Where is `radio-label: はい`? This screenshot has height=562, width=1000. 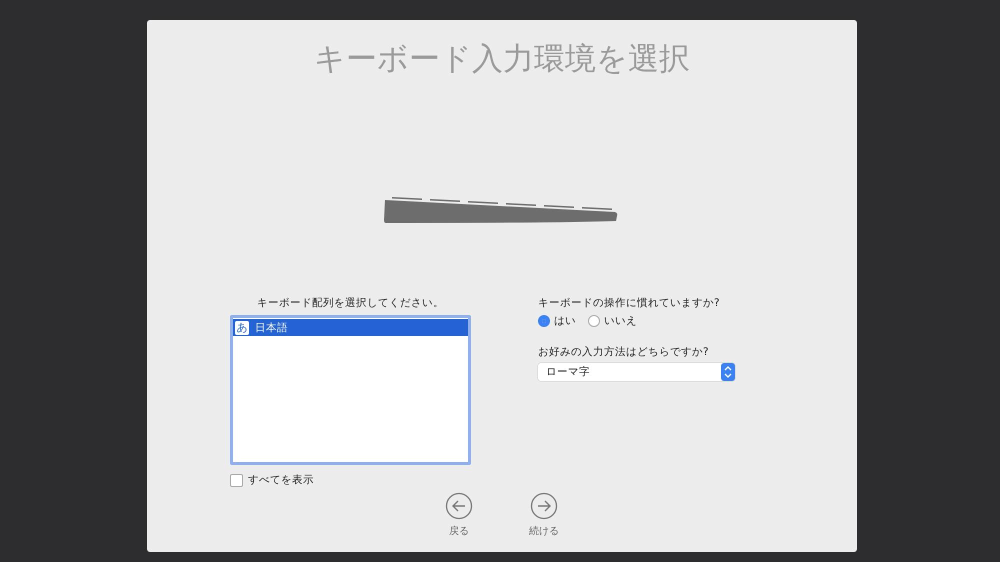
radio-label: はい is located at coordinates (565, 321).